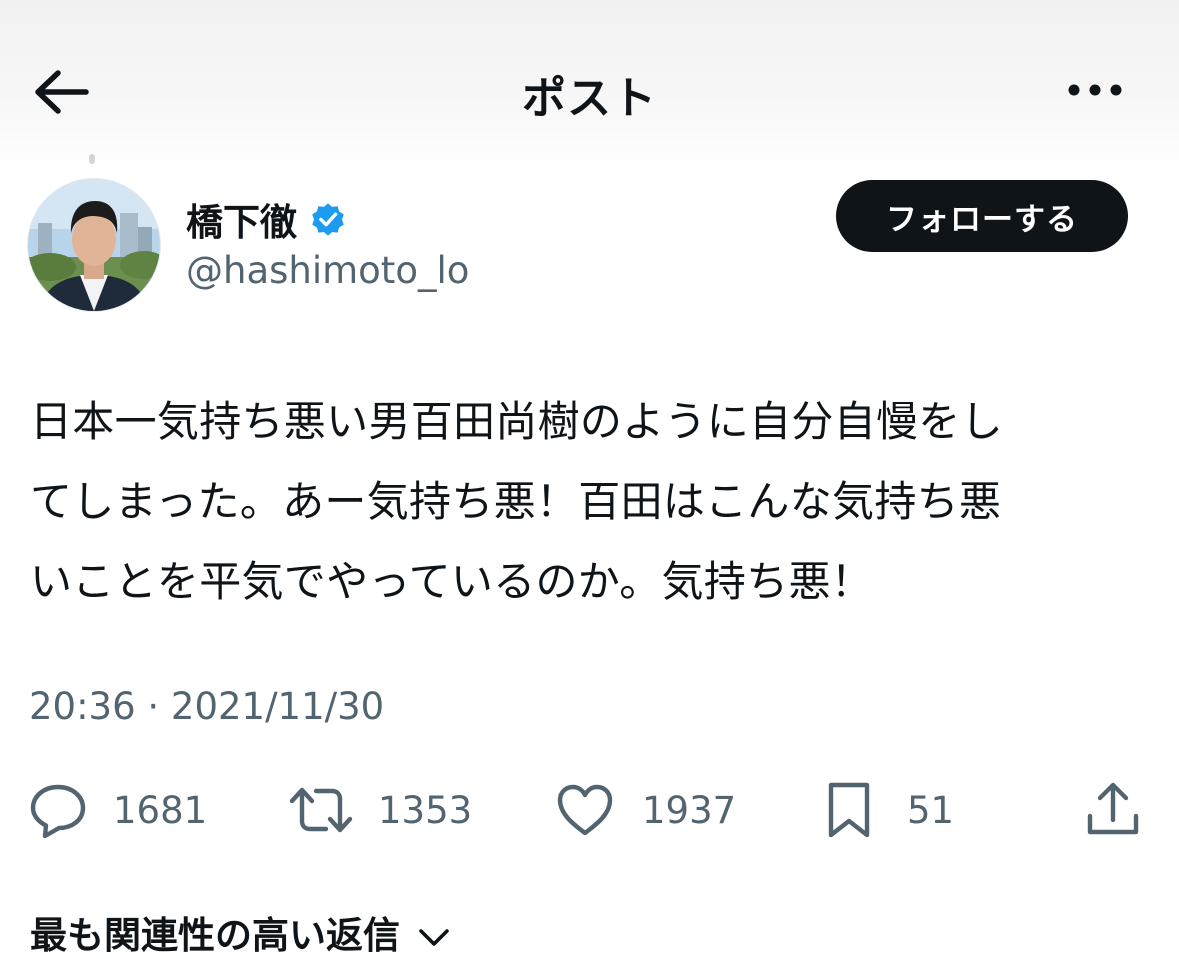  I want to click on author-name: 橋下徹, so click(266, 219).